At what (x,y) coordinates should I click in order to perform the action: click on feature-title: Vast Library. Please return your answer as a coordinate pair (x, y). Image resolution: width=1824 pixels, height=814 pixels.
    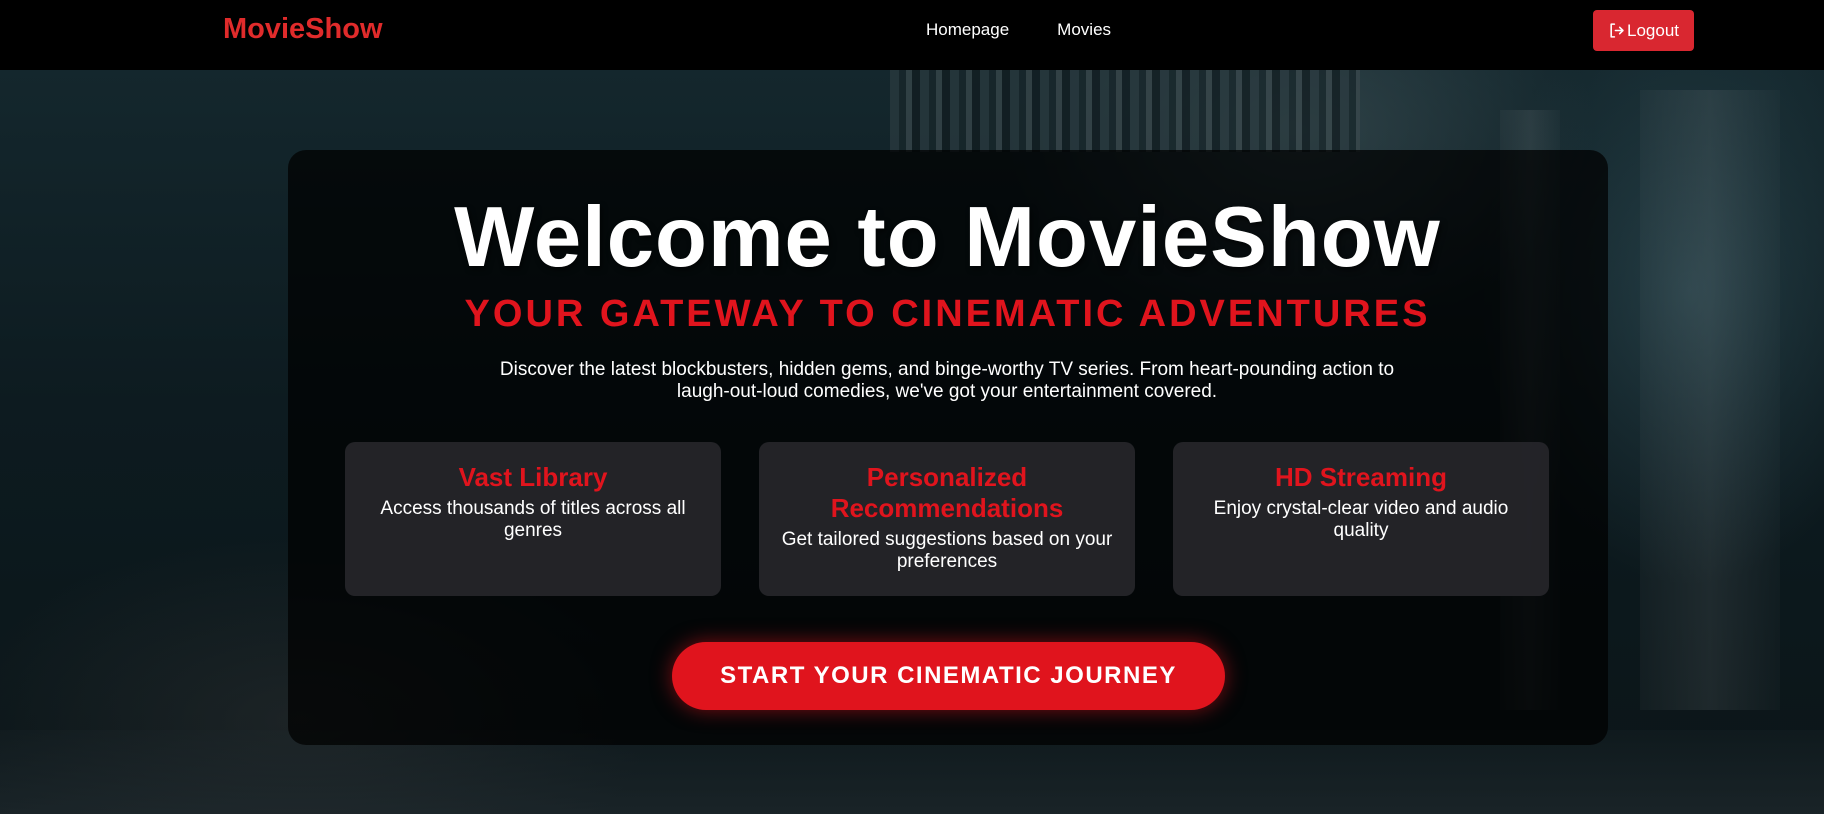
    Looking at the image, I should click on (533, 477).